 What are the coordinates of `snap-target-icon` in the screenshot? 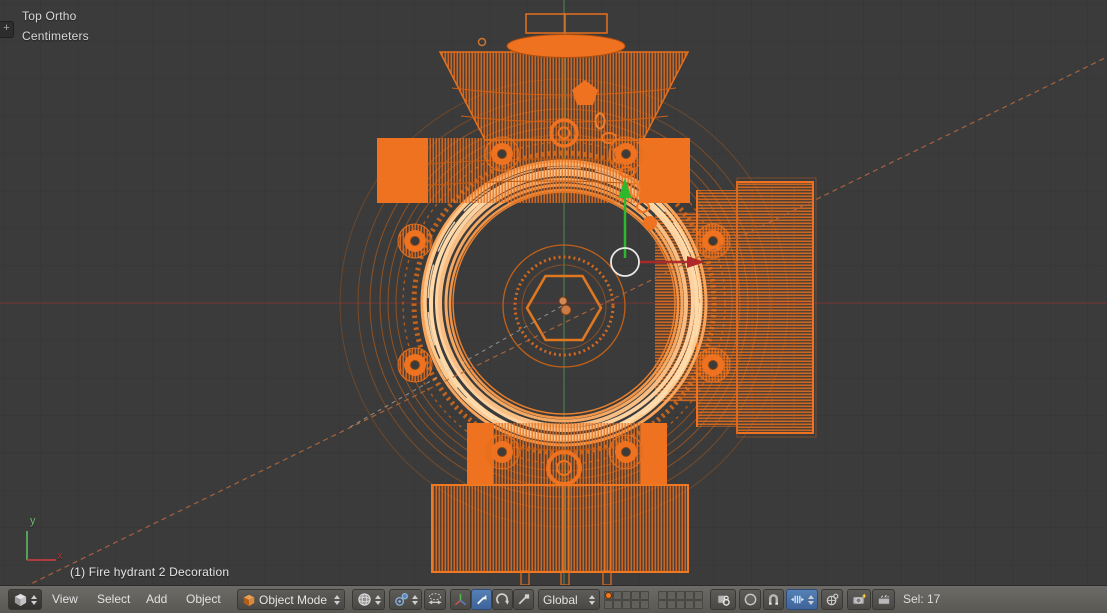 It's located at (832, 599).